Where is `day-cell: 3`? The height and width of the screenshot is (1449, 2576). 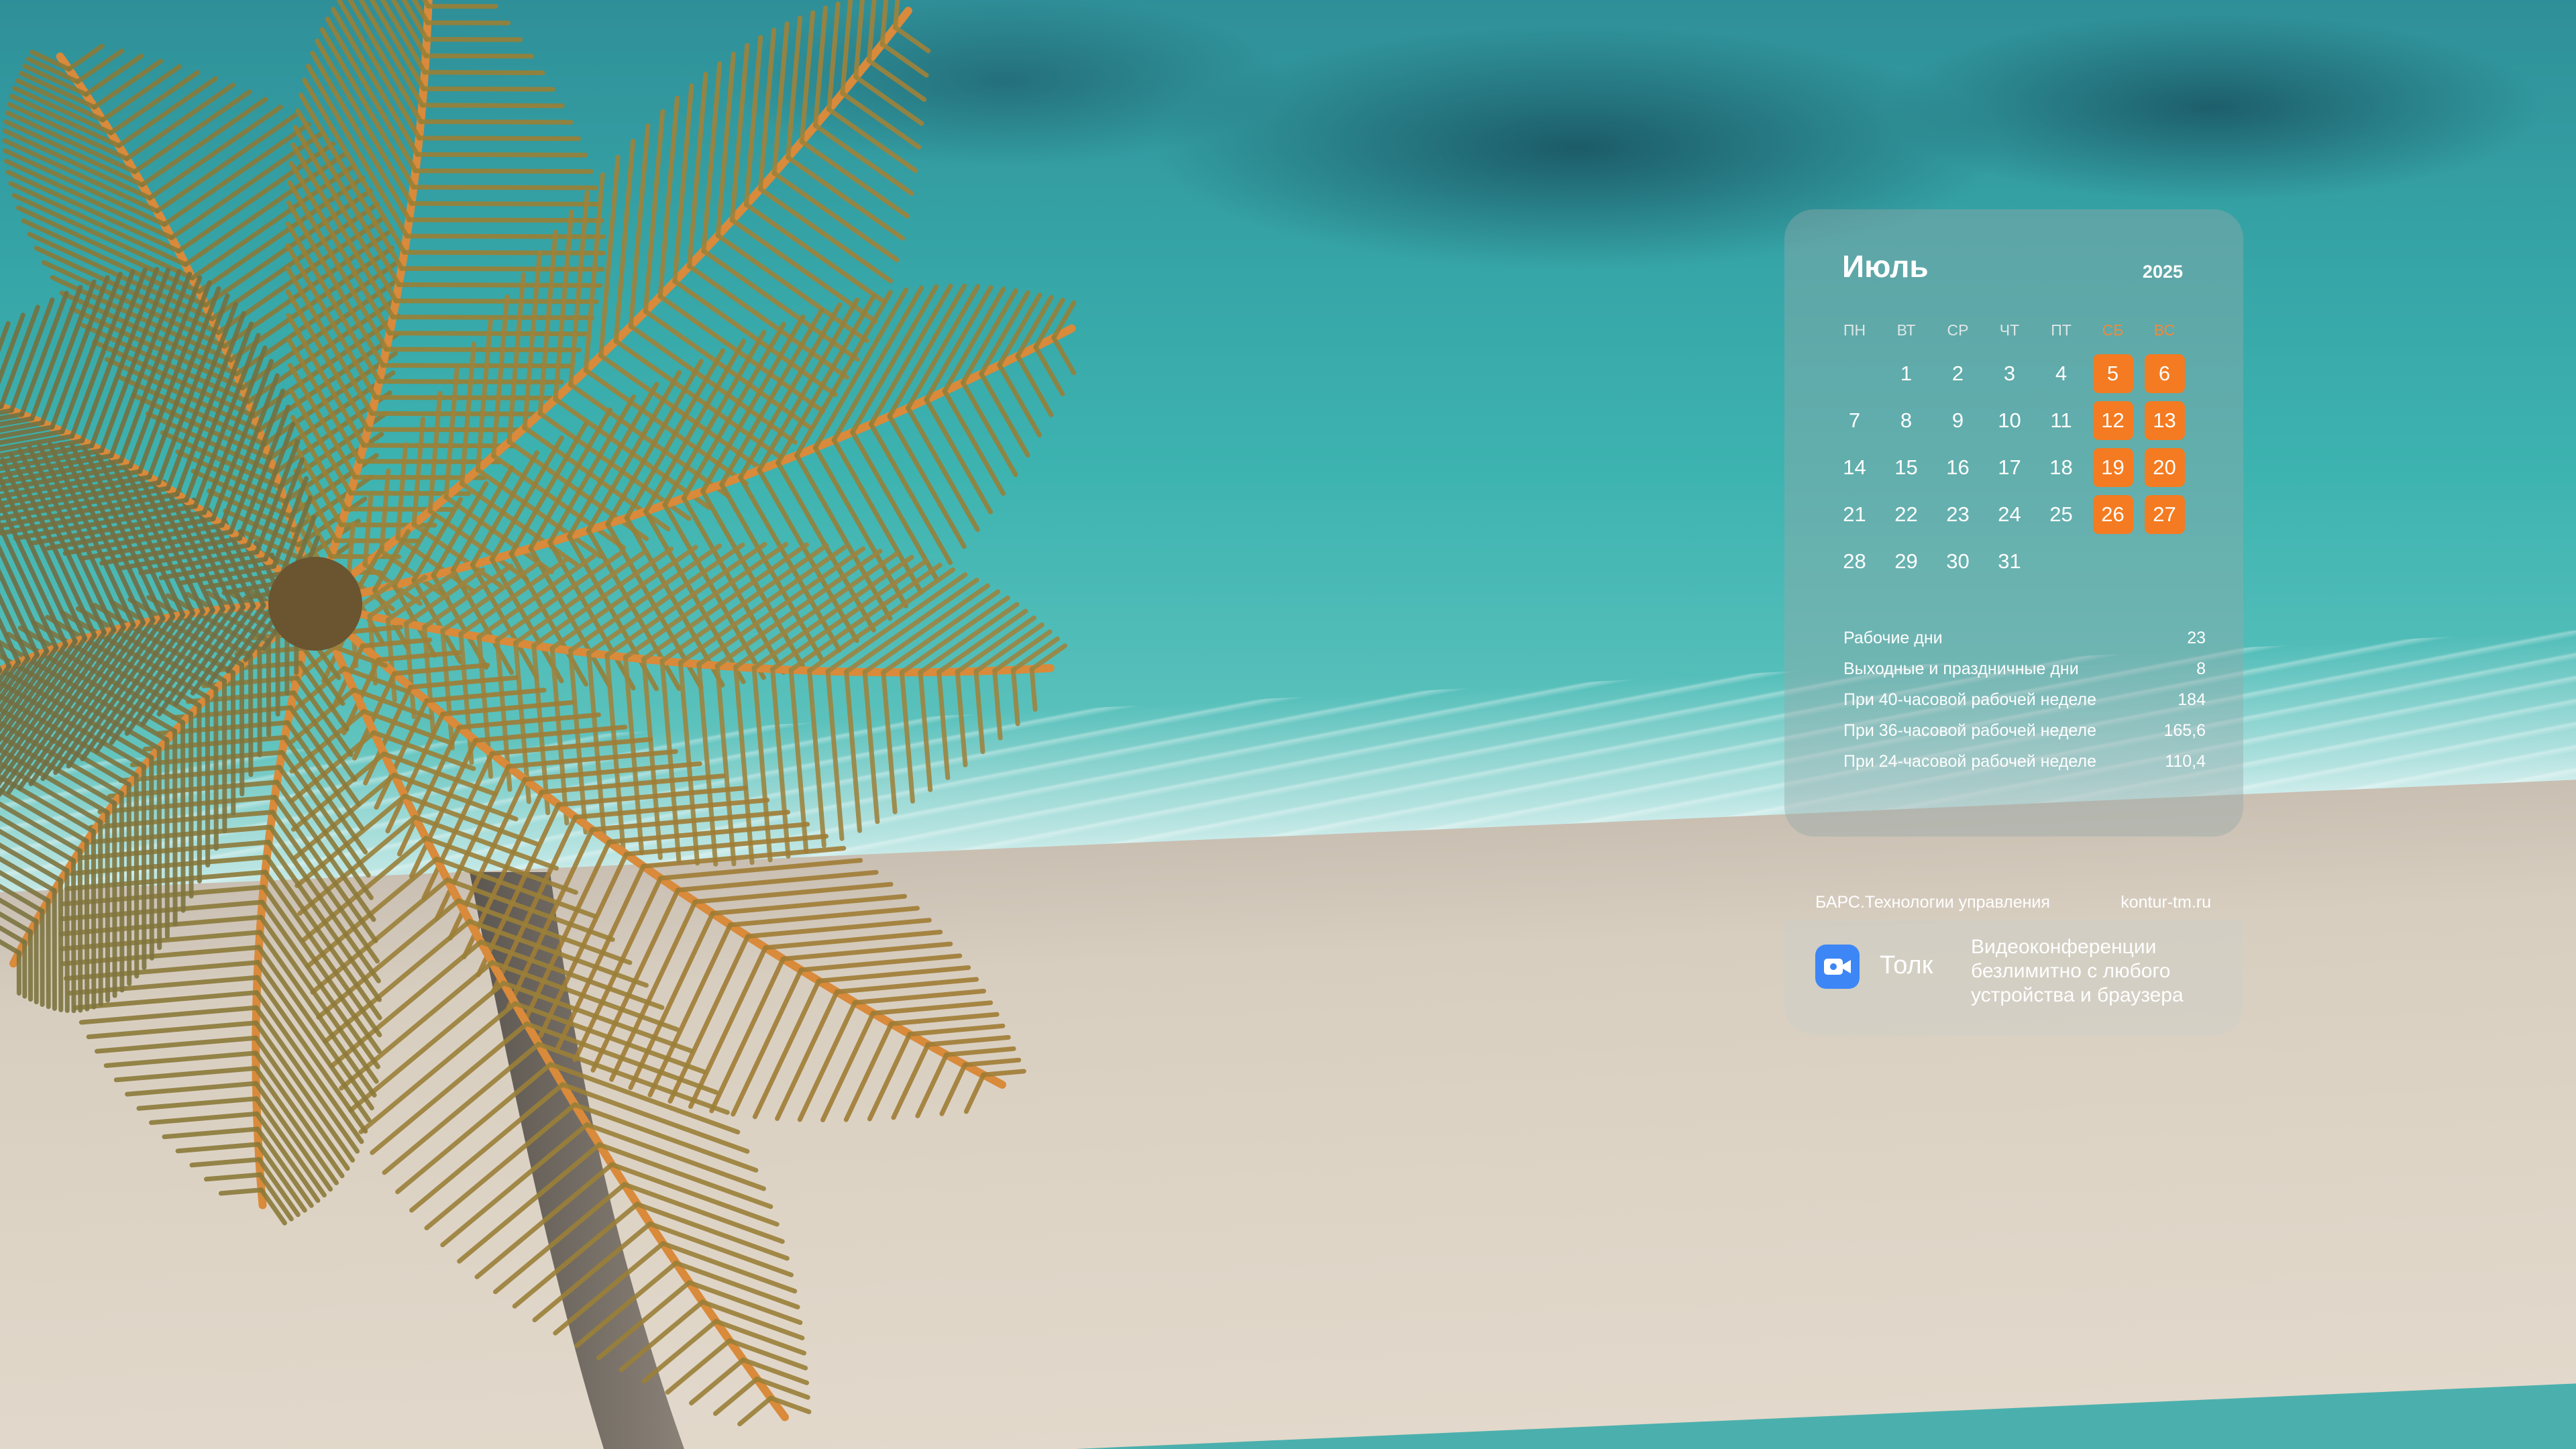 day-cell: 3 is located at coordinates (2009, 373).